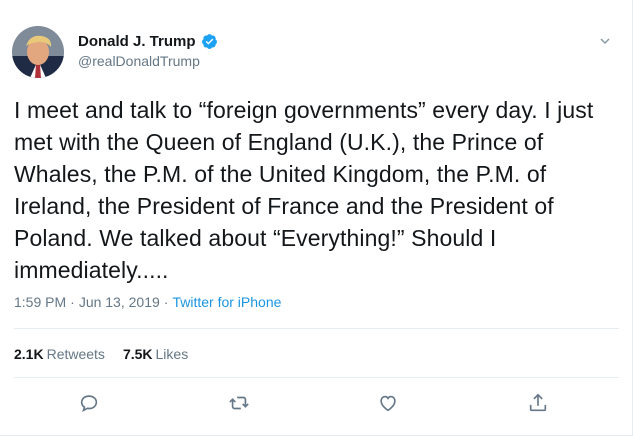 The height and width of the screenshot is (436, 633). Describe the element at coordinates (172, 354) in the screenshot. I see `likes-label: Likes` at that location.